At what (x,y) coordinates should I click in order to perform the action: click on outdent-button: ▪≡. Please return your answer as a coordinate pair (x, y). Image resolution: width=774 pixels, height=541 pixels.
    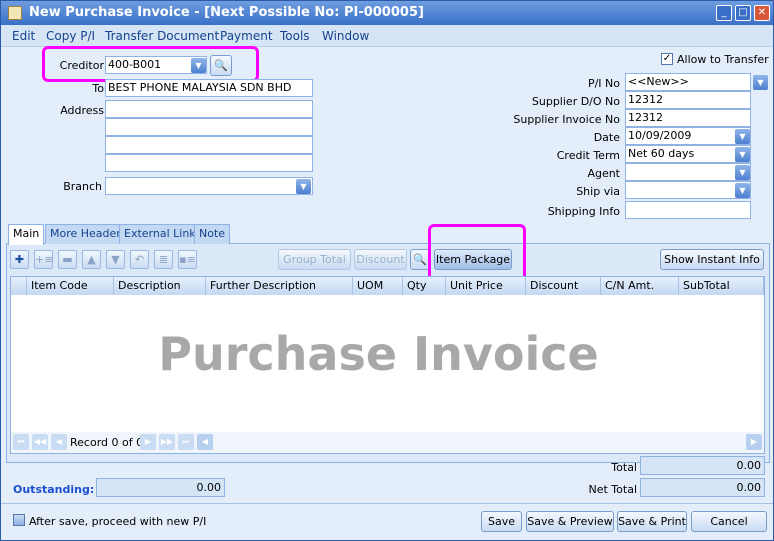
    Looking at the image, I should click on (187, 259).